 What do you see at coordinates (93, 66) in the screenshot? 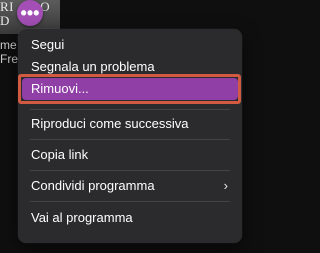
I see `menu-item-label: Segnala un problema` at bounding box center [93, 66].